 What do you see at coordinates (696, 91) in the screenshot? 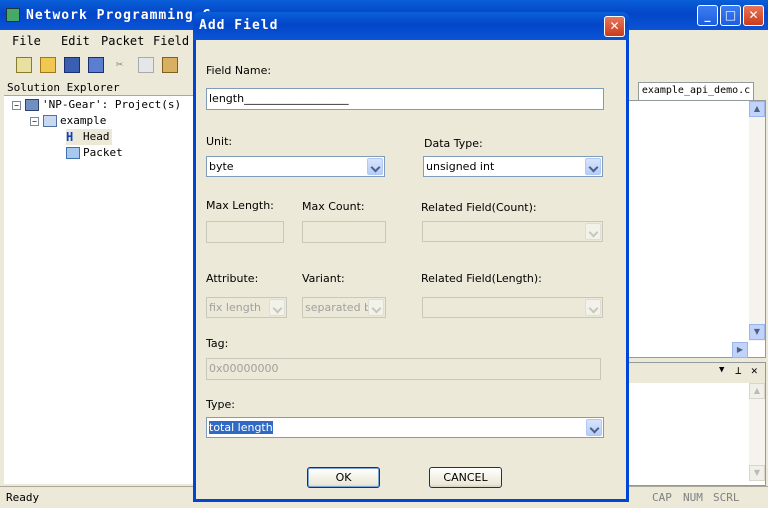
I see `editor-tab: example_api_demo.c` at bounding box center [696, 91].